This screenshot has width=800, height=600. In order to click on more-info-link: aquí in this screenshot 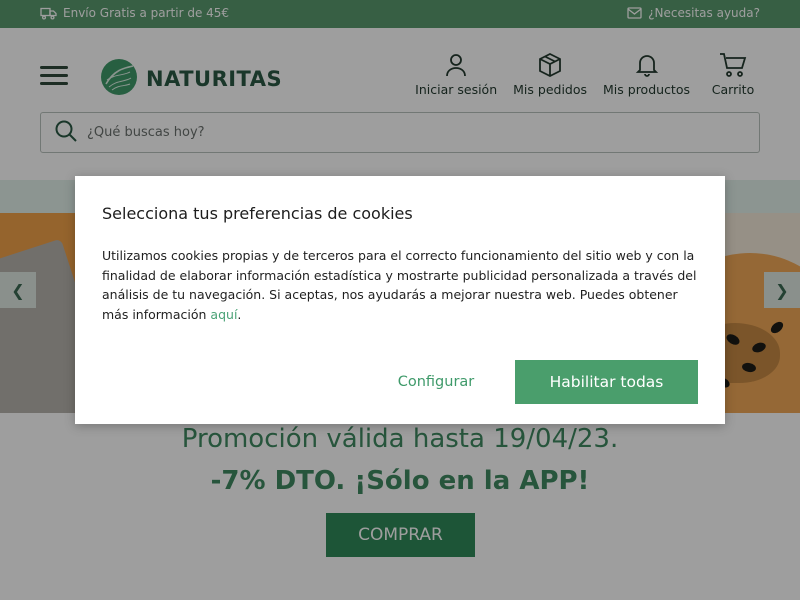, I will do `click(223, 314)`.